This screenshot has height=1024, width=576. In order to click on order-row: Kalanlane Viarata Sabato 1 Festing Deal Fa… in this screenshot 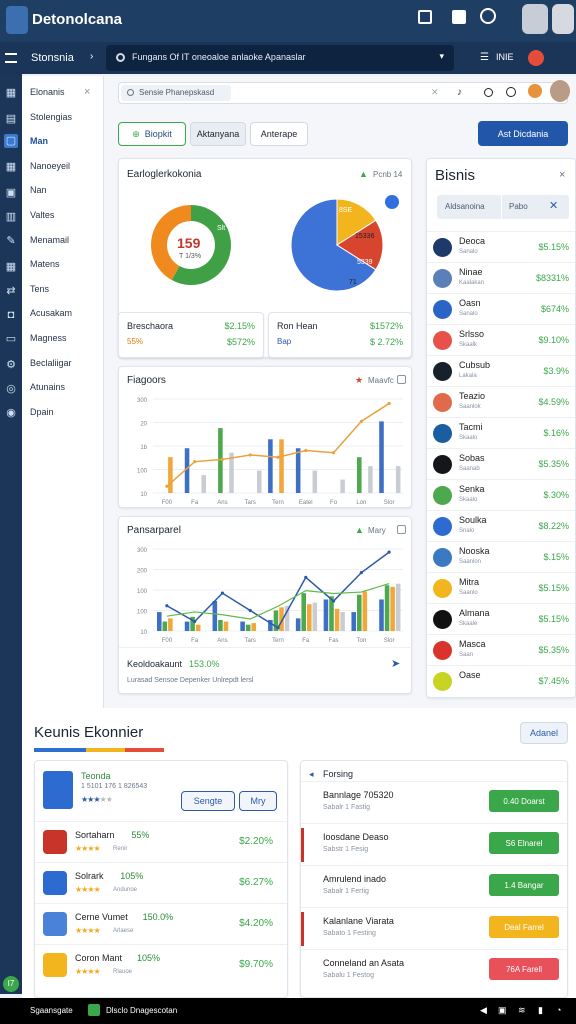, I will do `click(434, 928)`.